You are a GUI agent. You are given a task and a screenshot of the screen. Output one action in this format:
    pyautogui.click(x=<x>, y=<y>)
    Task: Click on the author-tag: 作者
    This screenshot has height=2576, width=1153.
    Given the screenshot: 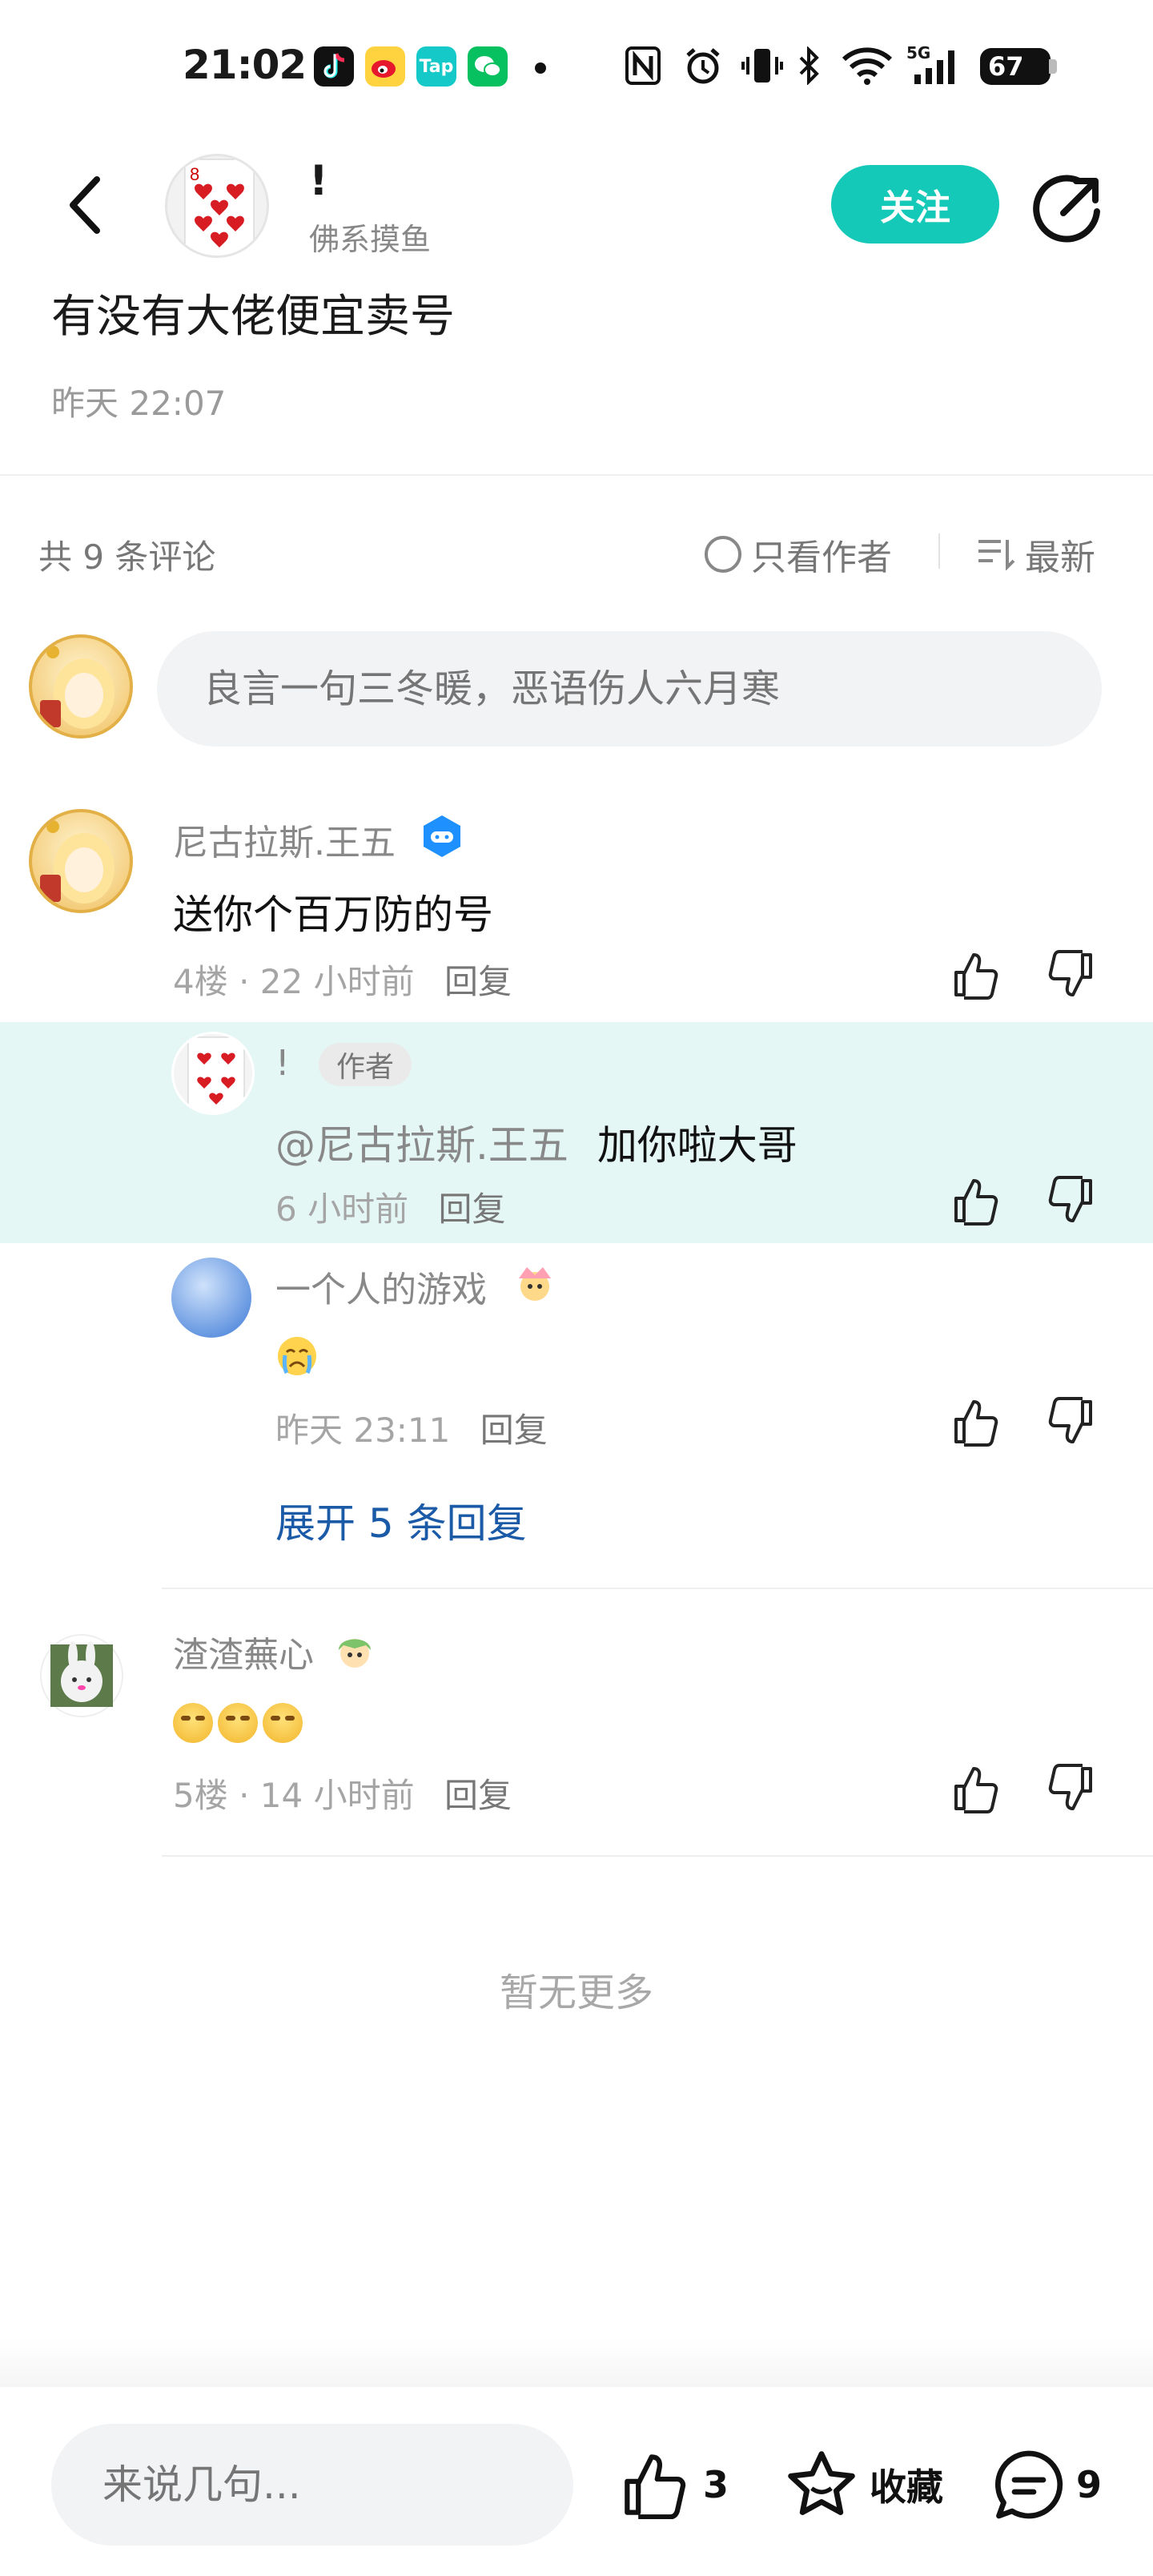 What is the action you would take?
    pyautogui.click(x=365, y=1064)
    